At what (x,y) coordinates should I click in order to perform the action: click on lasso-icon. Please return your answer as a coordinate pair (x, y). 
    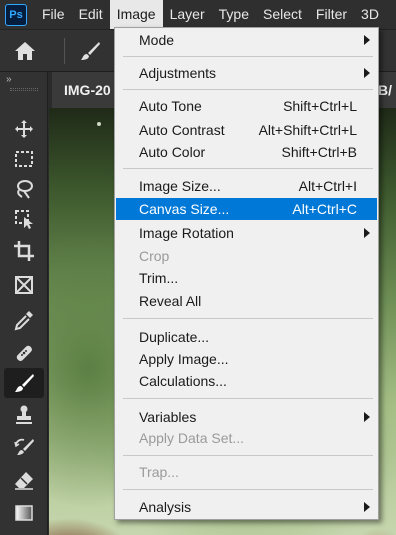
    Looking at the image, I should click on (25, 189).